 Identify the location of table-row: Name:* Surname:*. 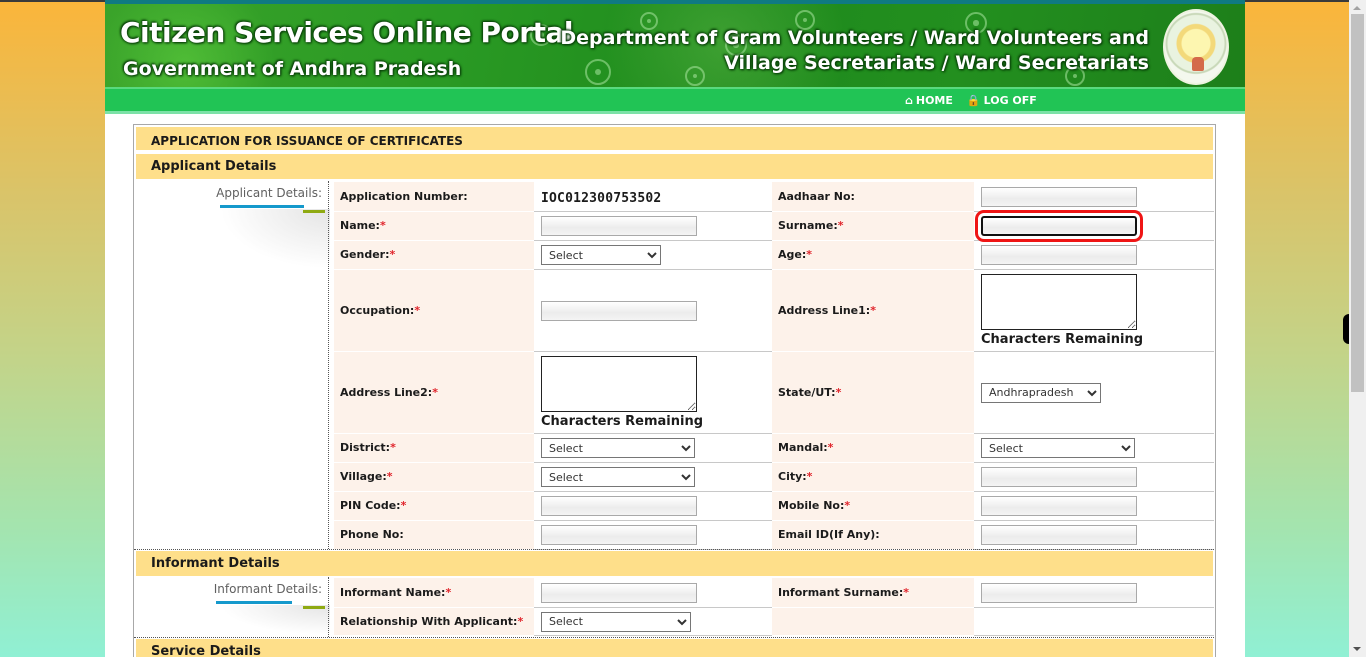
(774, 226).